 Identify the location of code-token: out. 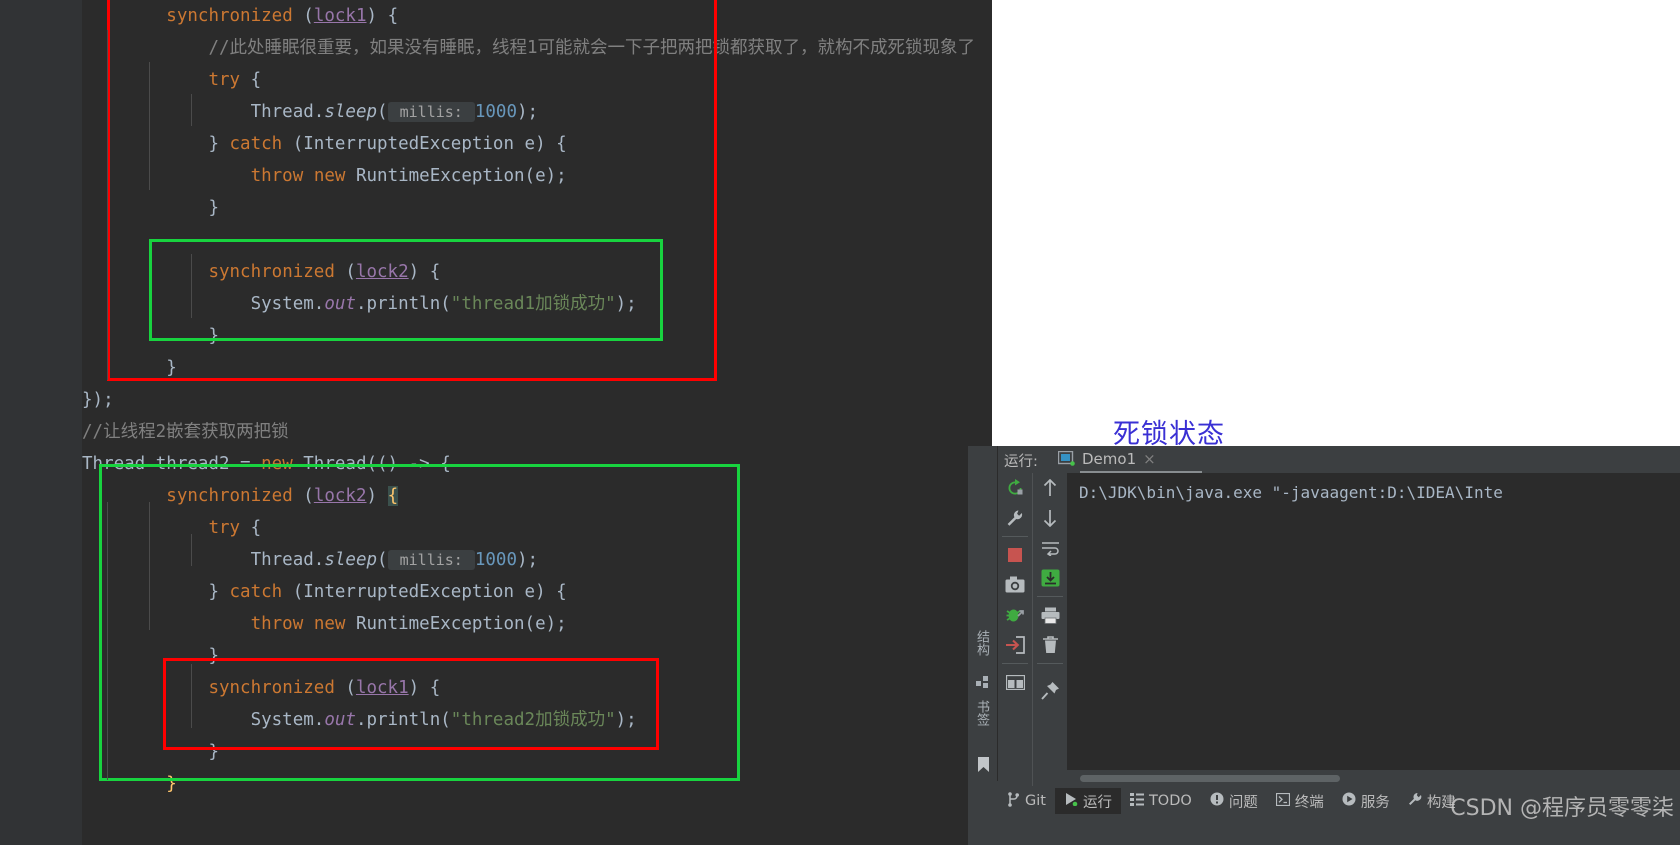
(340, 720).